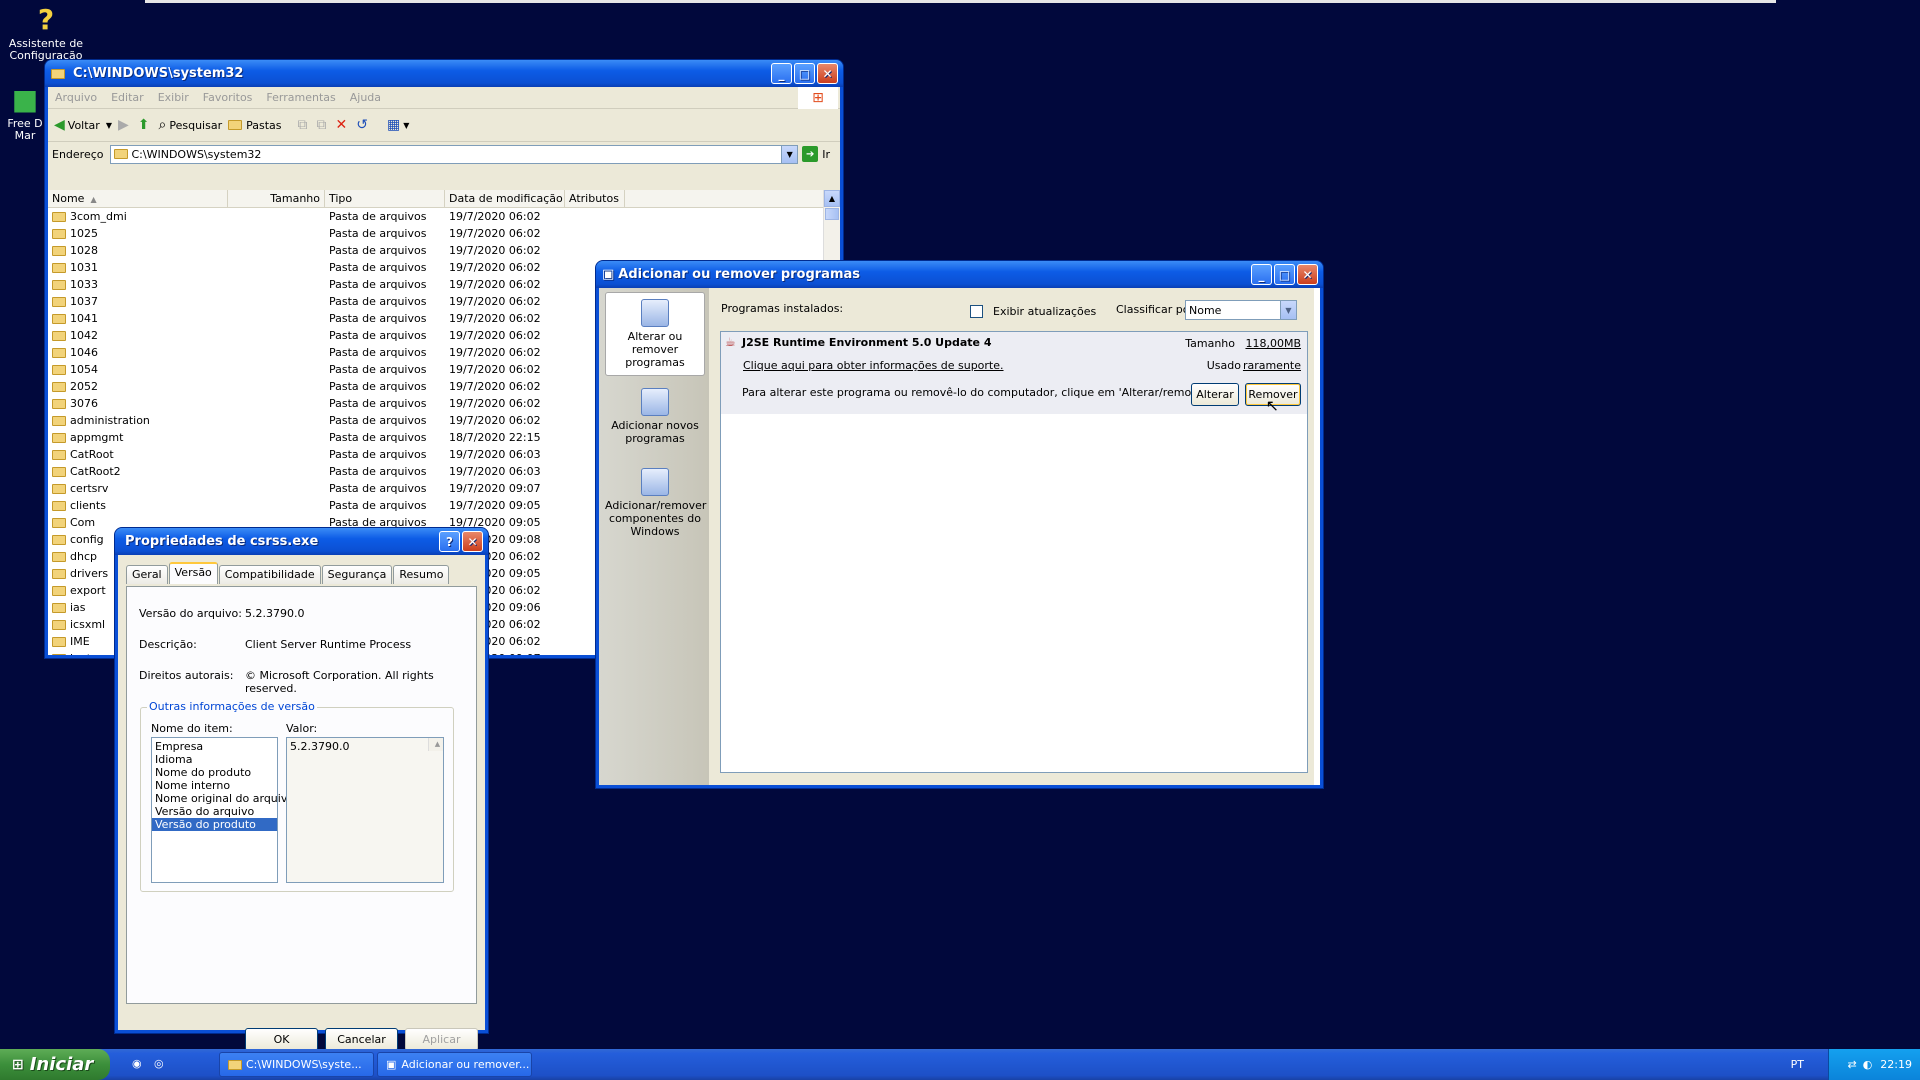  What do you see at coordinates (365, 810) in the screenshot?
I see `value-box: 5.2.3790.0 ▲` at bounding box center [365, 810].